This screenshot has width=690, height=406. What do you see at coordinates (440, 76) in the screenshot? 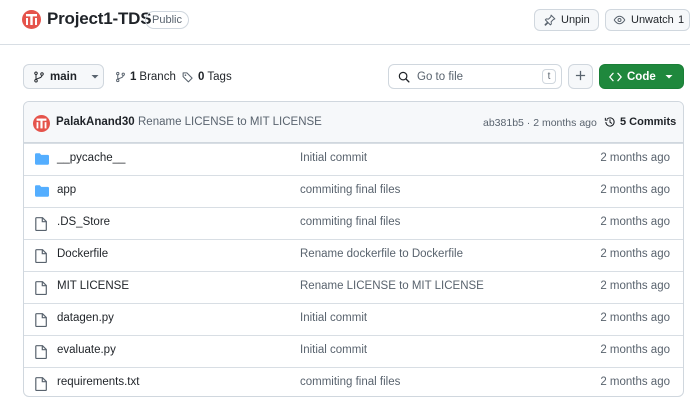
I see `search-placeholder: Go to file` at bounding box center [440, 76].